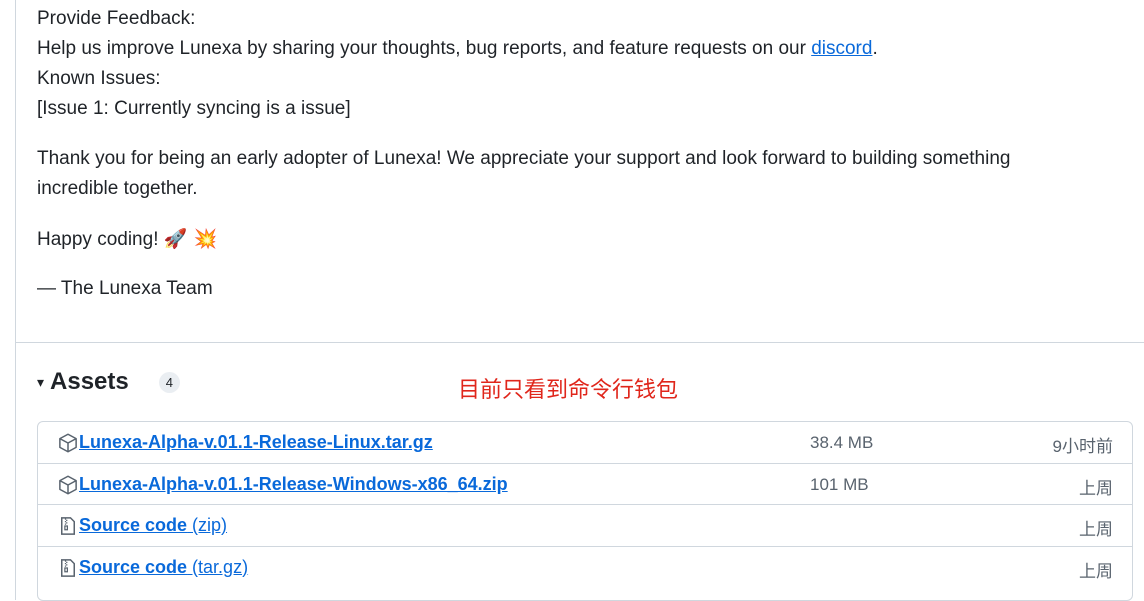  What do you see at coordinates (256, 442) in the screenshot?
I see `asset-link: Lunexa-Alpha-v.01.1-Release-Linux.tar.gz` at bounding box center [256, 442].